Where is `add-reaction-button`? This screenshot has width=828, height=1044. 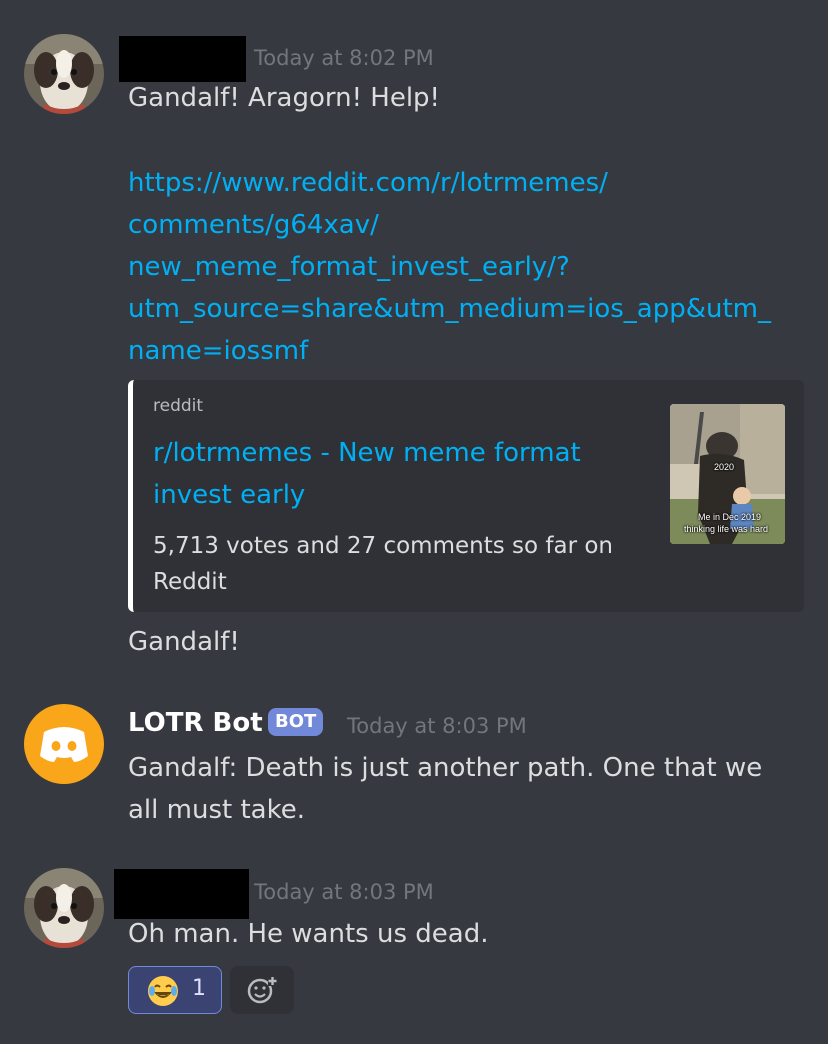
add-reaction-button is located at coordinates (262, 990).